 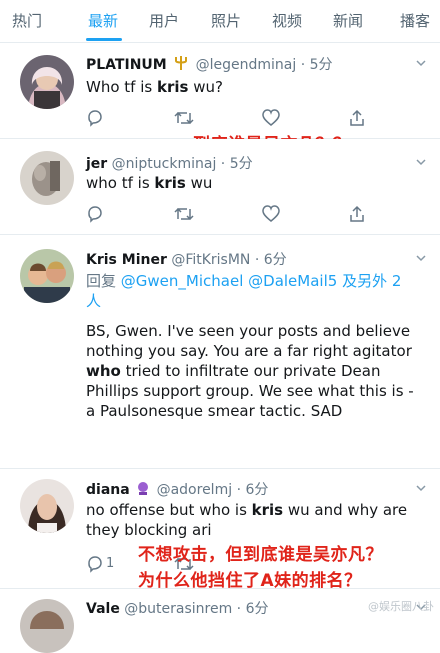 I want to click on user-handle: @buterasinrem, so click(x=178, y=609).